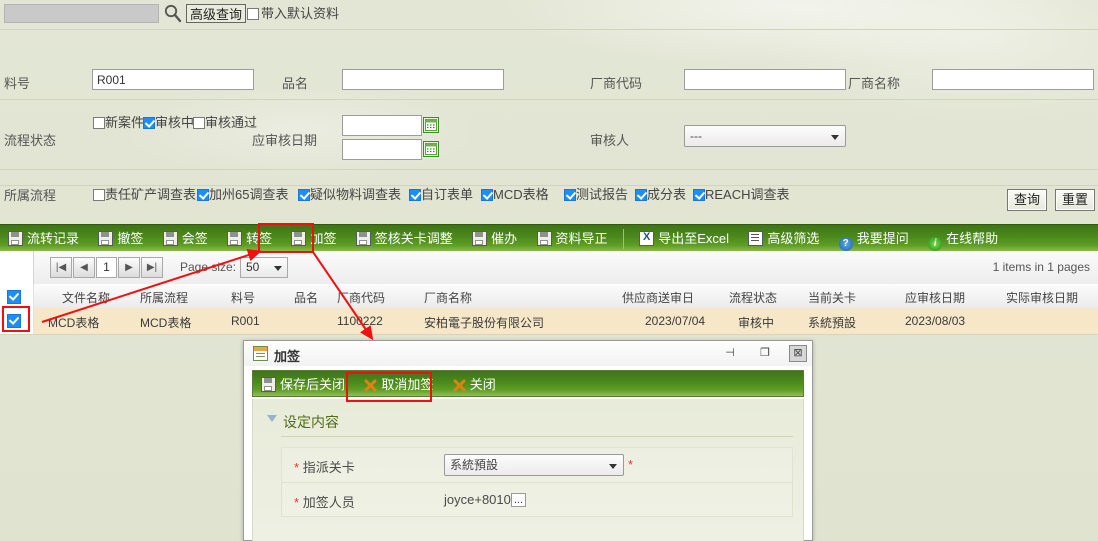 The height and width of the screenshot is (541, 1098). What do you see at coordinates (616, 83) in the screenshot?
I see `vendor-code-label: 厂商代码` at bounding box center [616, 83].